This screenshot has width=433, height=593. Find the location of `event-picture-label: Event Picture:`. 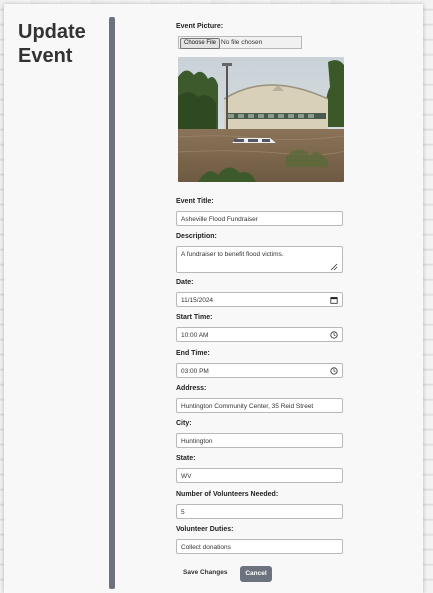

event-picture-label: Event Picture: is located at coordinates (200, 26).